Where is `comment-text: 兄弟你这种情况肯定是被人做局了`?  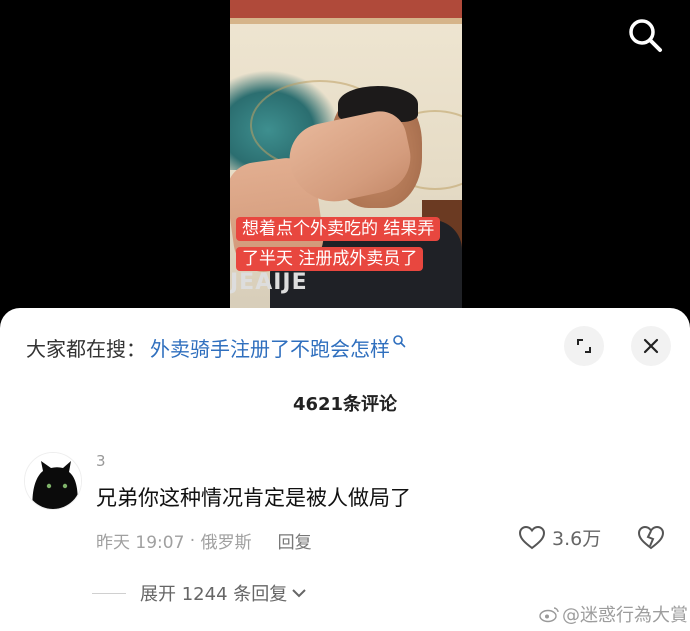 comment-text: 兄弟你这种情况肯定是被人做局了 is located at coordinates (253, 498).